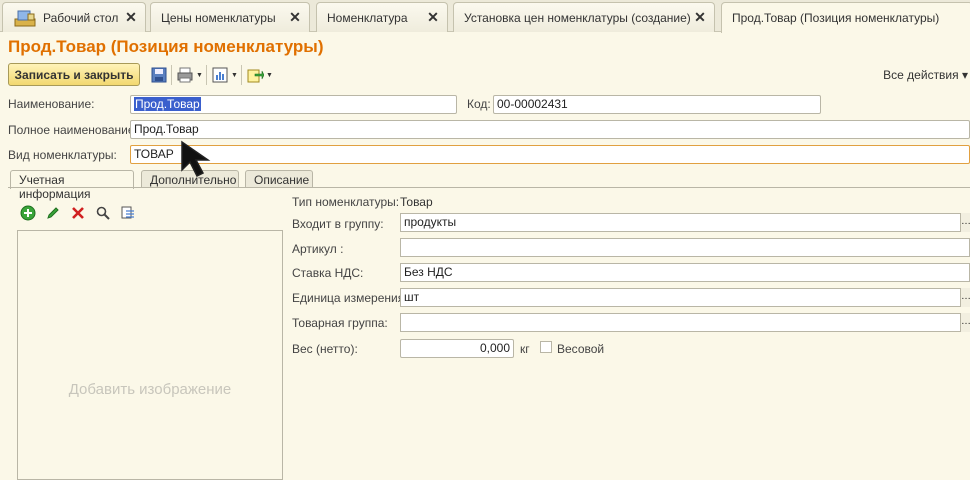 The width and height of the screenshot is (970, 480). Describe the element at coordinates (159, 75) in the screenshot. I see `save-icon` at that location.